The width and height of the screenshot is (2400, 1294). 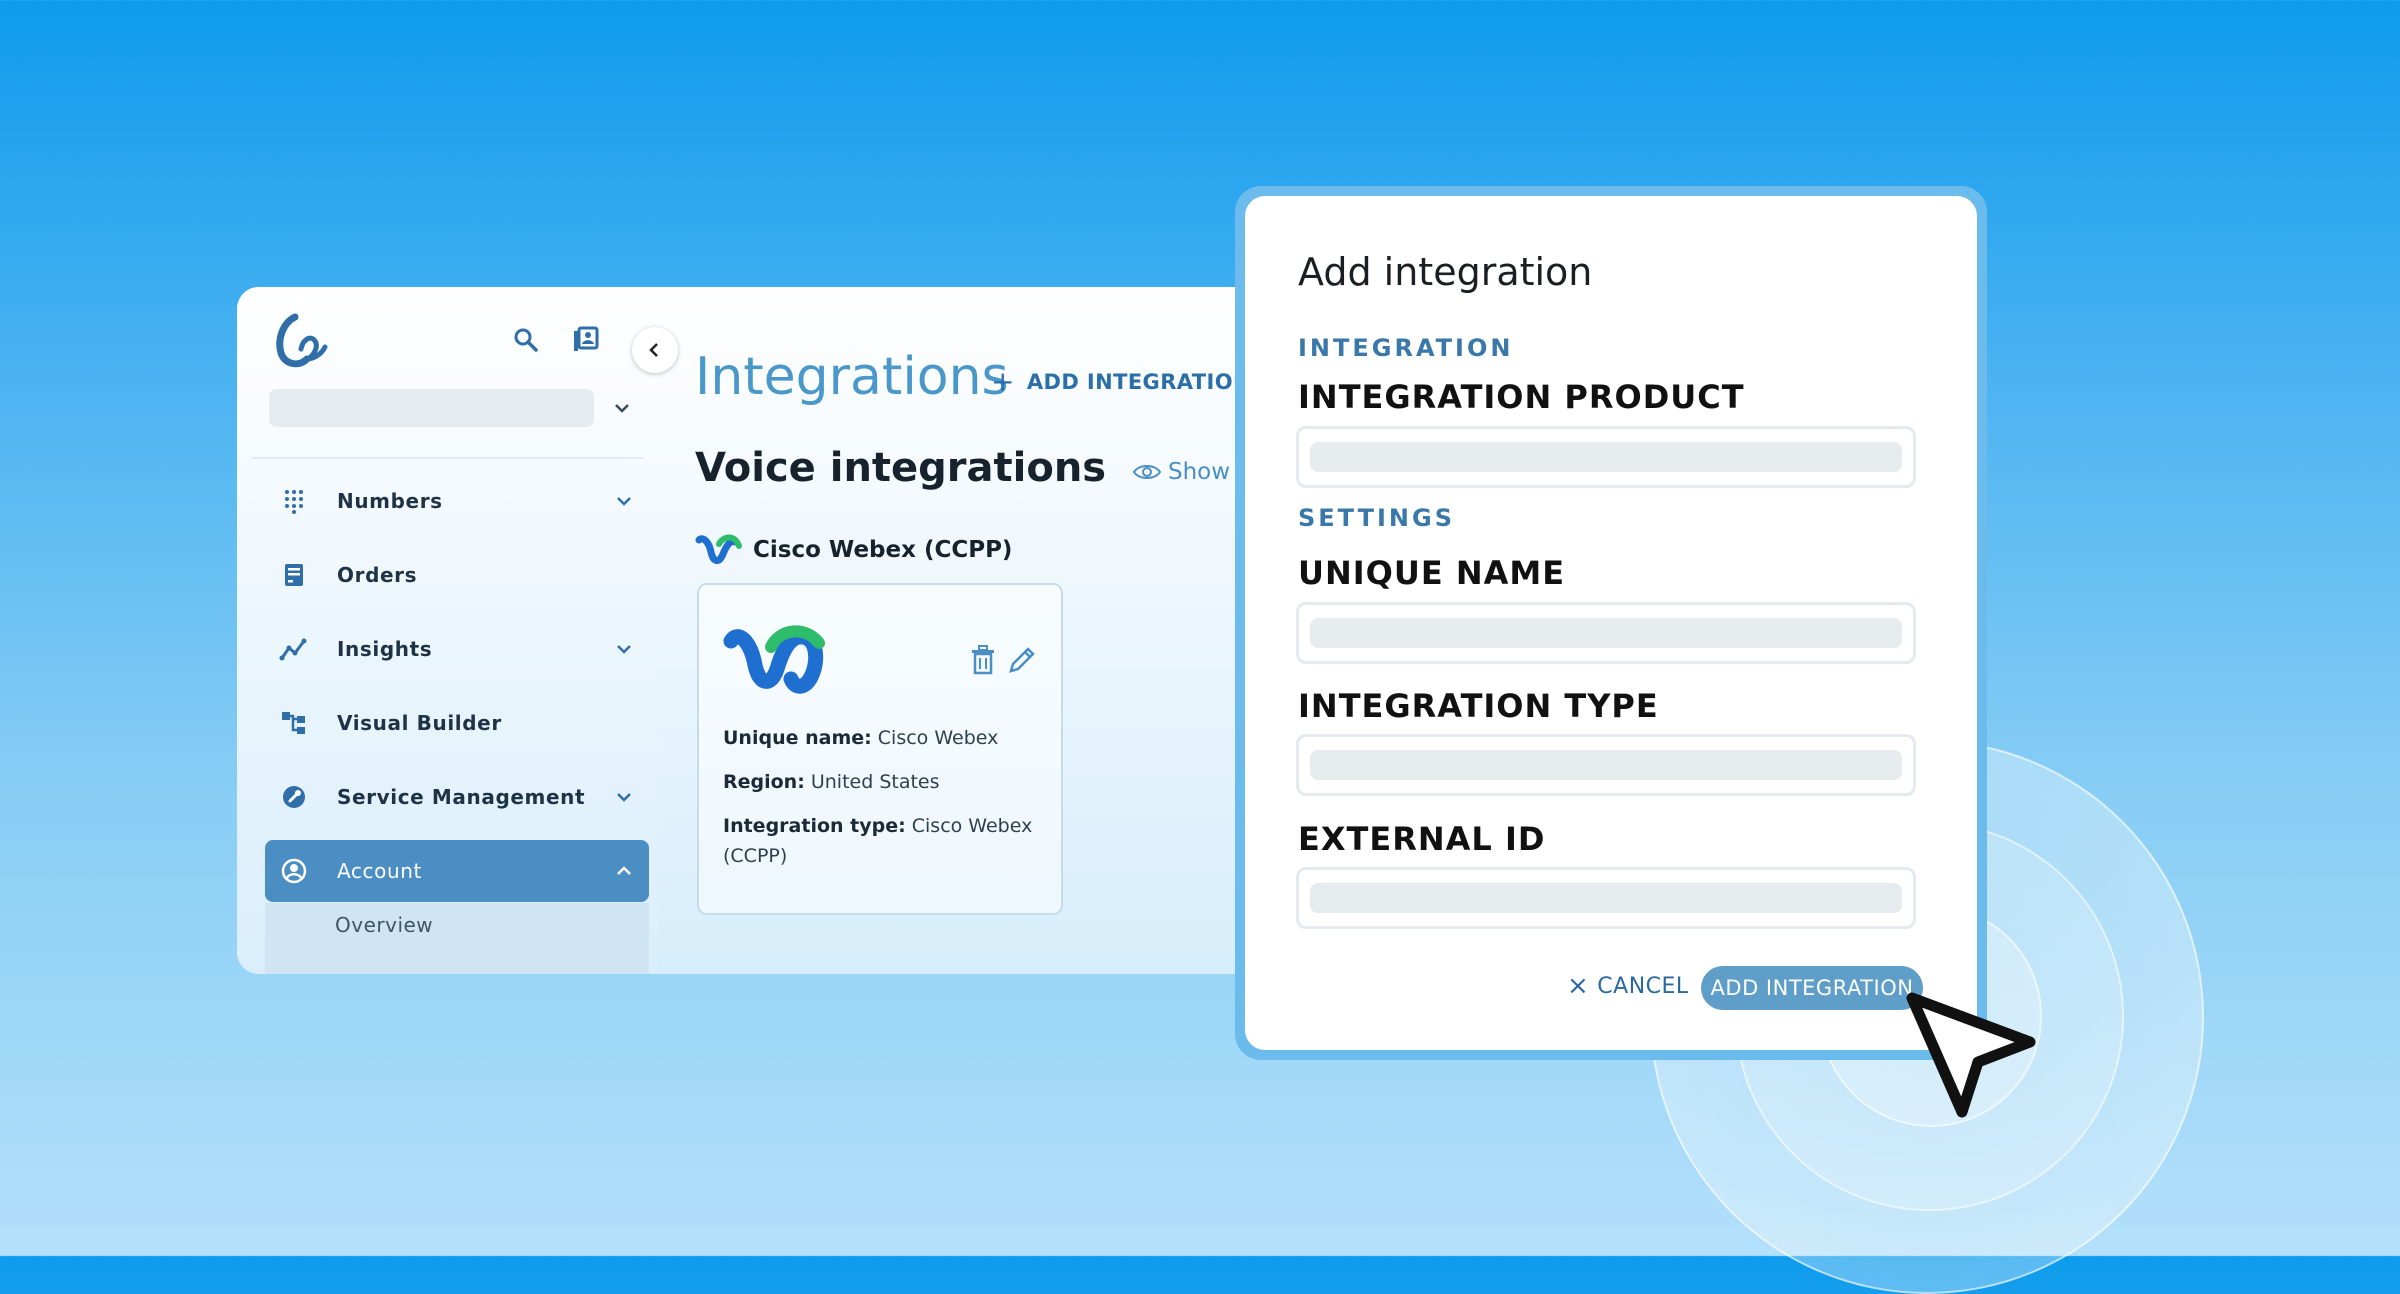 What do you see at coordinates (1606, 633) in the screenshot?
I see `unique-name-field` at bounding box center [1606, 633].